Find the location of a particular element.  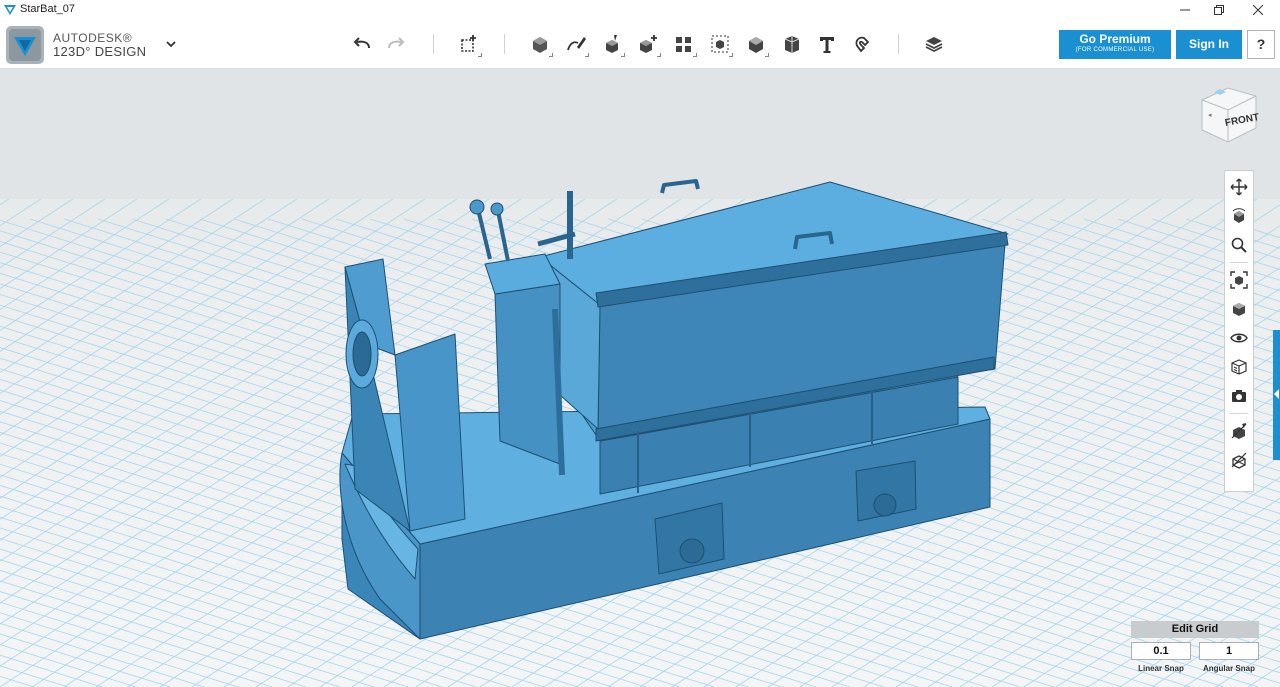

restore-icon is located at coordinates (1219, 10).